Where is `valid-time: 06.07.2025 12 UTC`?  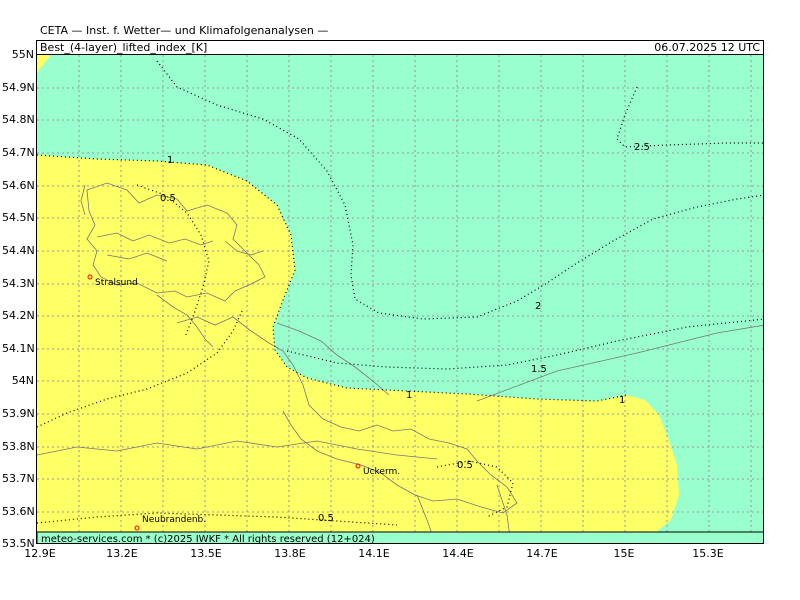 valid-time: 06.07.2025 12 UTC is located at coordinates (707, 47).